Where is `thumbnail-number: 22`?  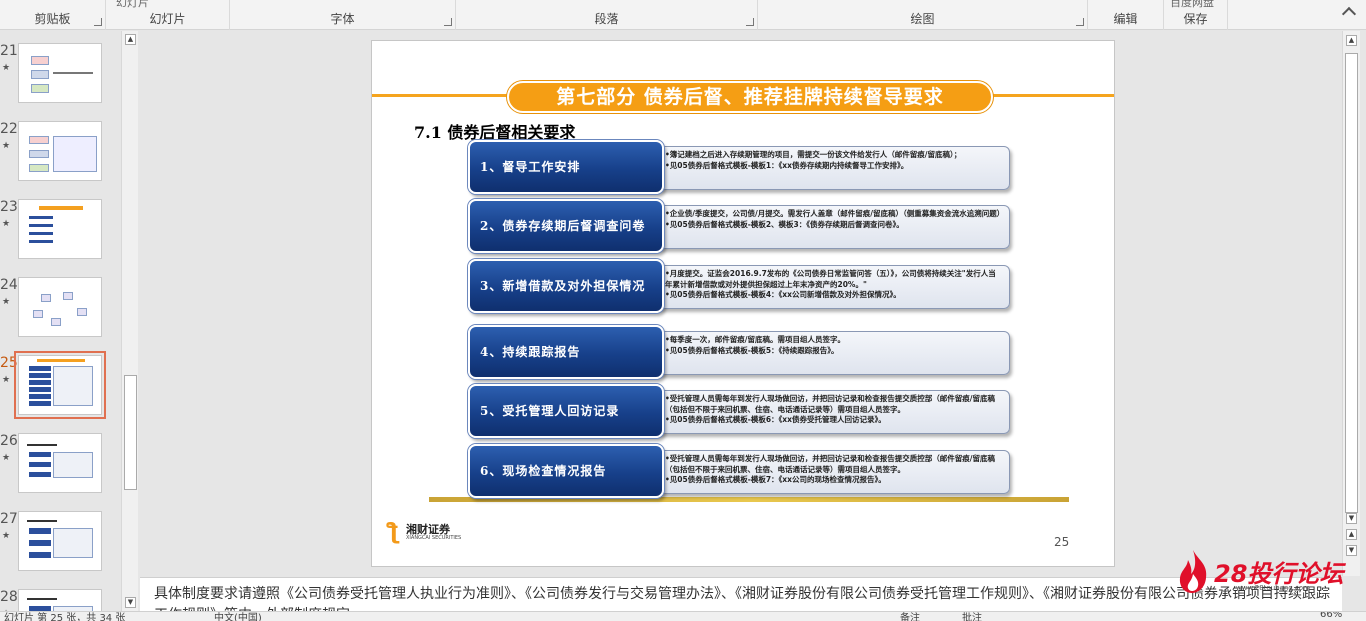
thumbnail-number: 22 is located at coordinates (9, 129).